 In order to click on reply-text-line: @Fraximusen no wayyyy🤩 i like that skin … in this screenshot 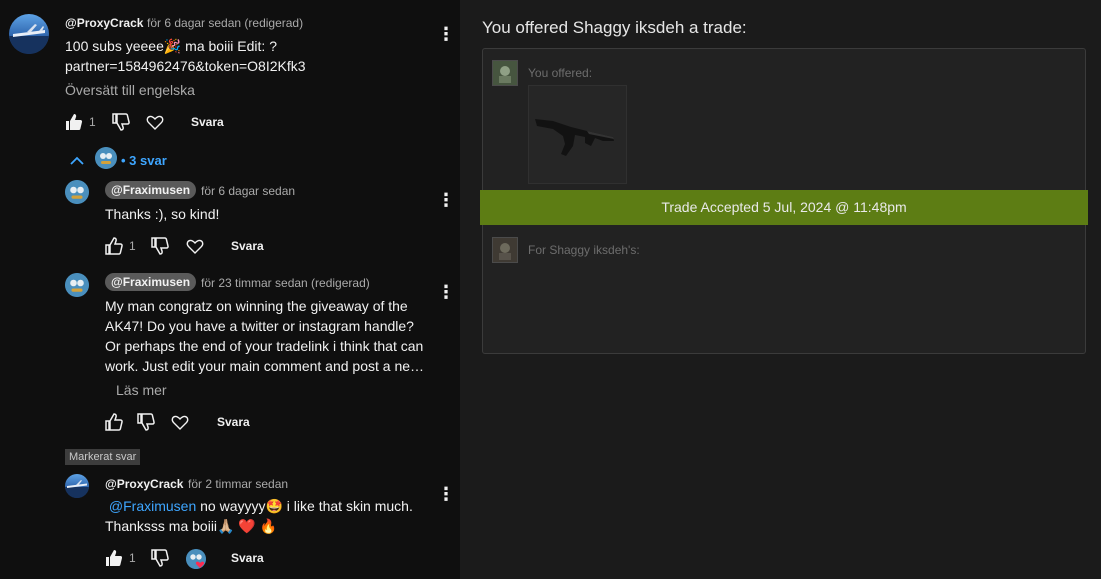, I will do `click(270, 506)`.